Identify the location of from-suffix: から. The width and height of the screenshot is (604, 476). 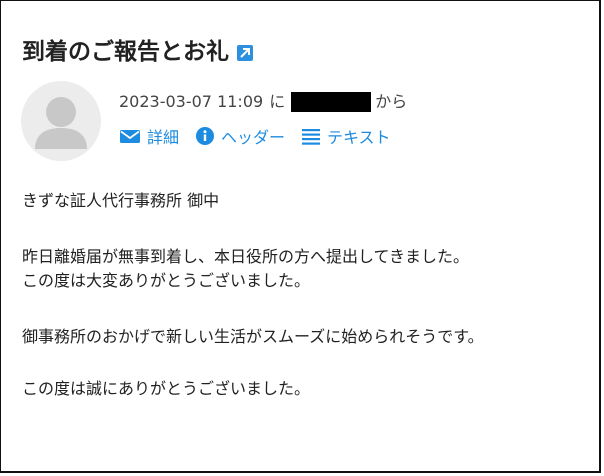
(391, 101).